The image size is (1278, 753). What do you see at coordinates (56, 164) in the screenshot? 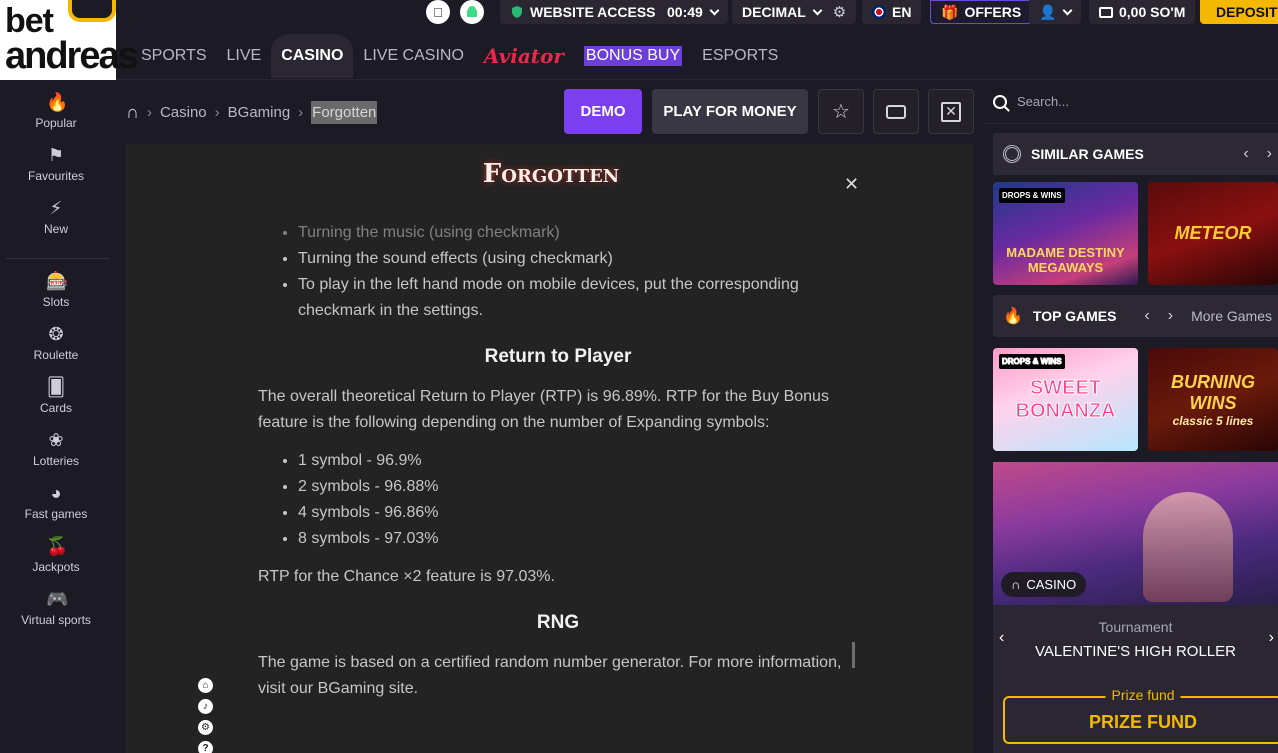
I see `sidebar-item-favourites: ⚑ Favourites` at bounding box center [56, 164].